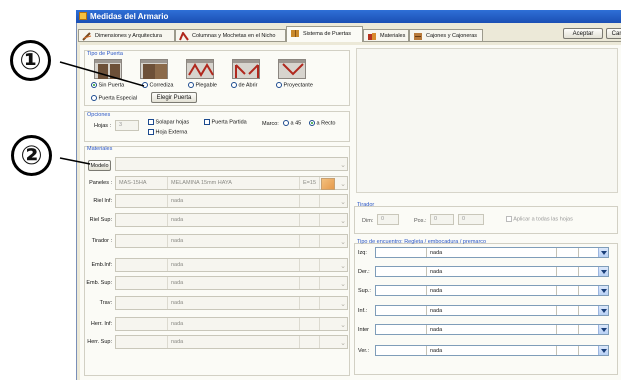 The width and height of the screenshot is (621, 380). Describe the element at coordinates (327, 34) in the screenshot. I see `tab-label: Sistema de Puertas` at that location.